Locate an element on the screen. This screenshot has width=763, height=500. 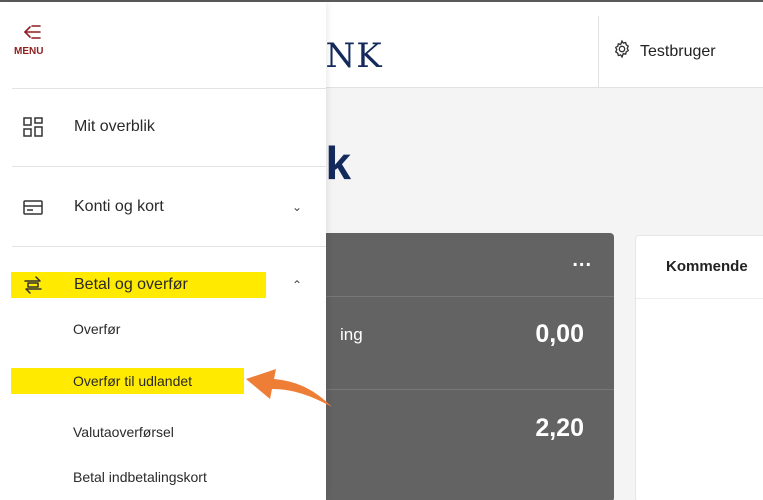
annotation-arrow-icon is located at coordinates (289, 388).